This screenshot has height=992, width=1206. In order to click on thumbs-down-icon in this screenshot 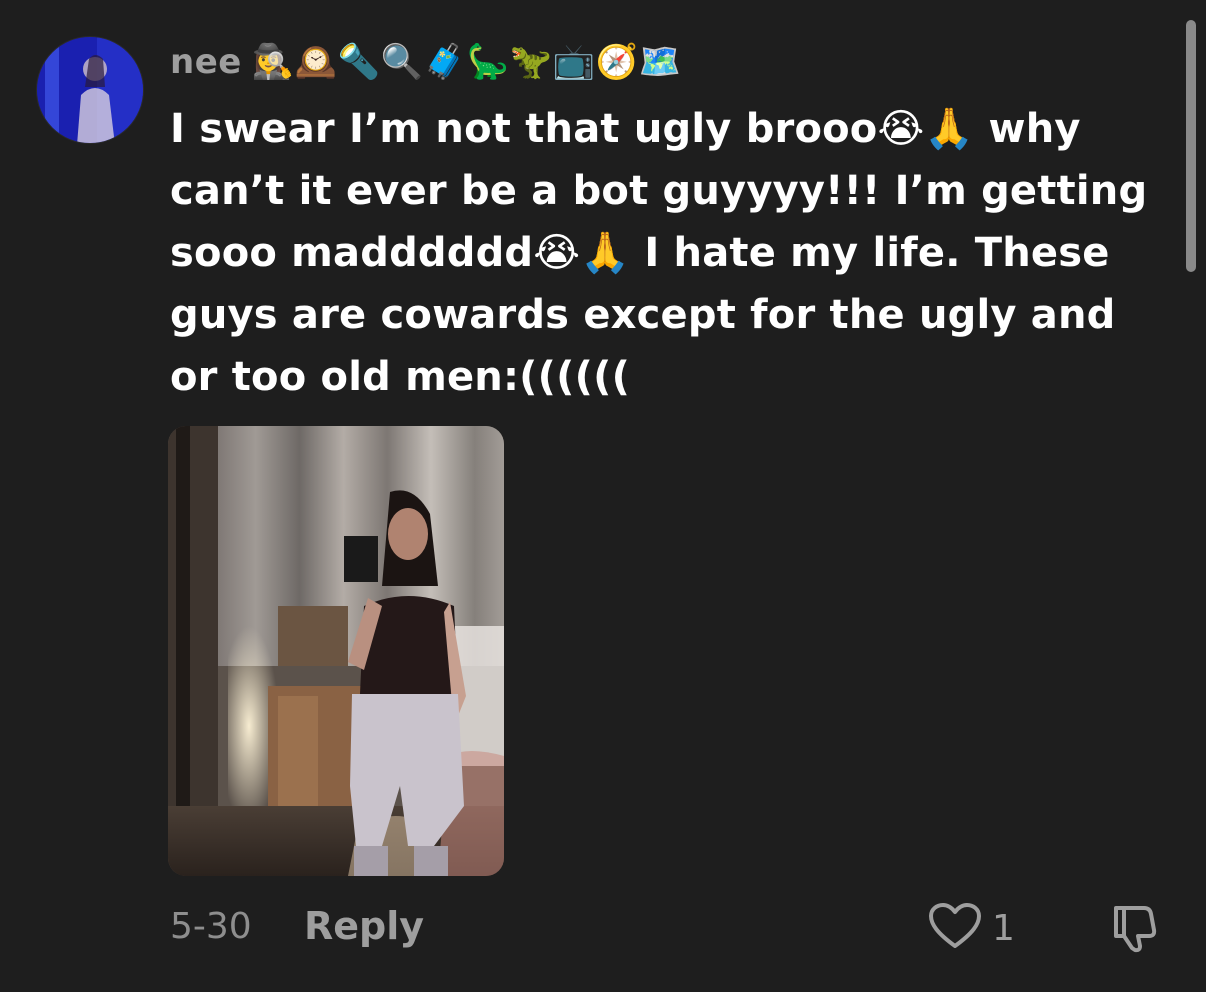, I will do `click(1135, 929)`.